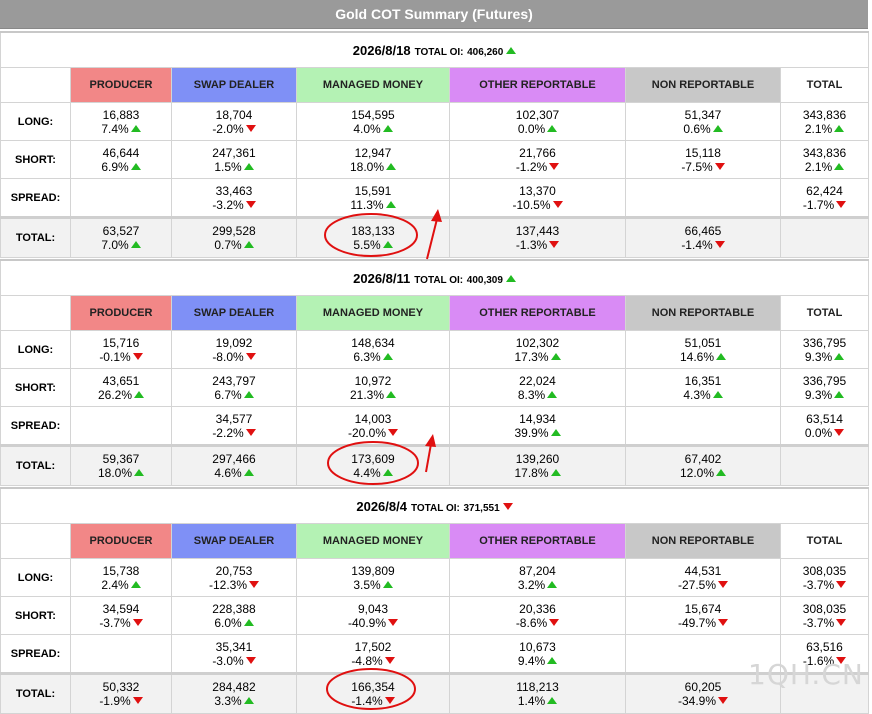  What do you see at coordinates (121, 380) in the screenshot?
I see `cell-value: 43,651` at bounding box center [121, 380].